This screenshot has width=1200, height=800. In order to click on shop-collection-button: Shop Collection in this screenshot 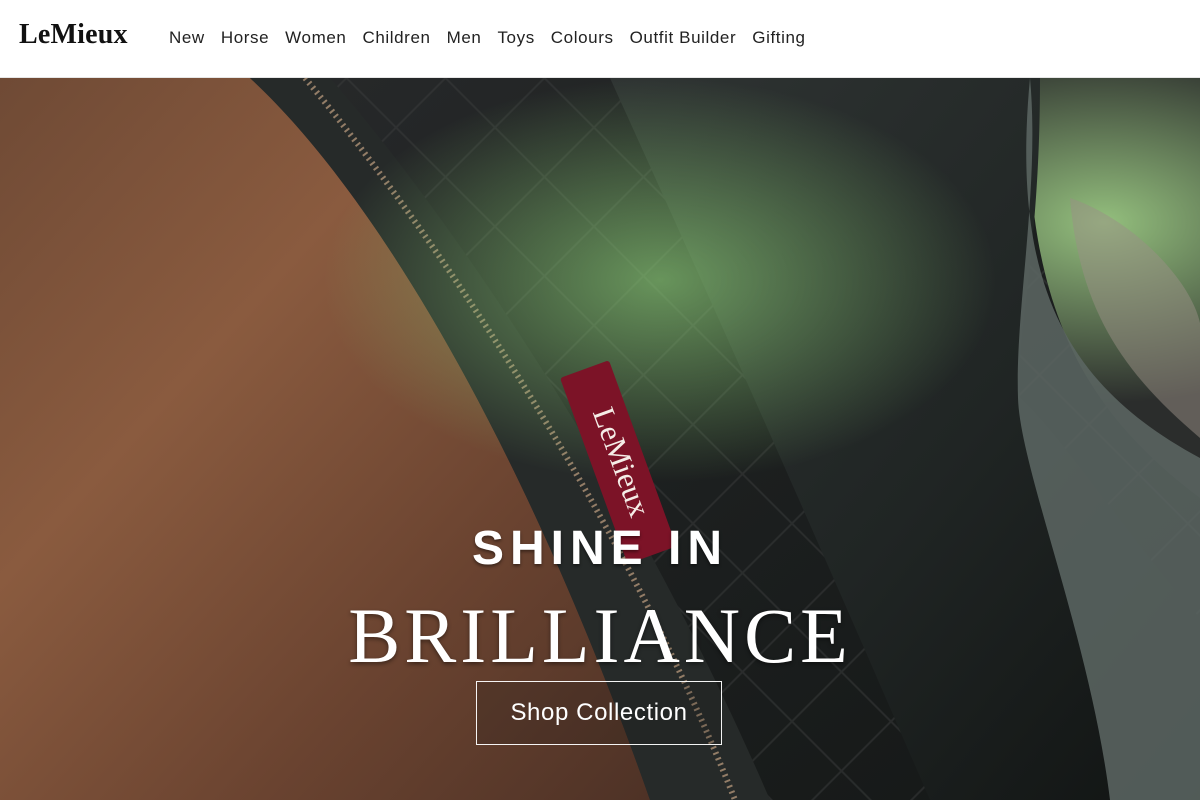, I will do `click(599, 713)`.